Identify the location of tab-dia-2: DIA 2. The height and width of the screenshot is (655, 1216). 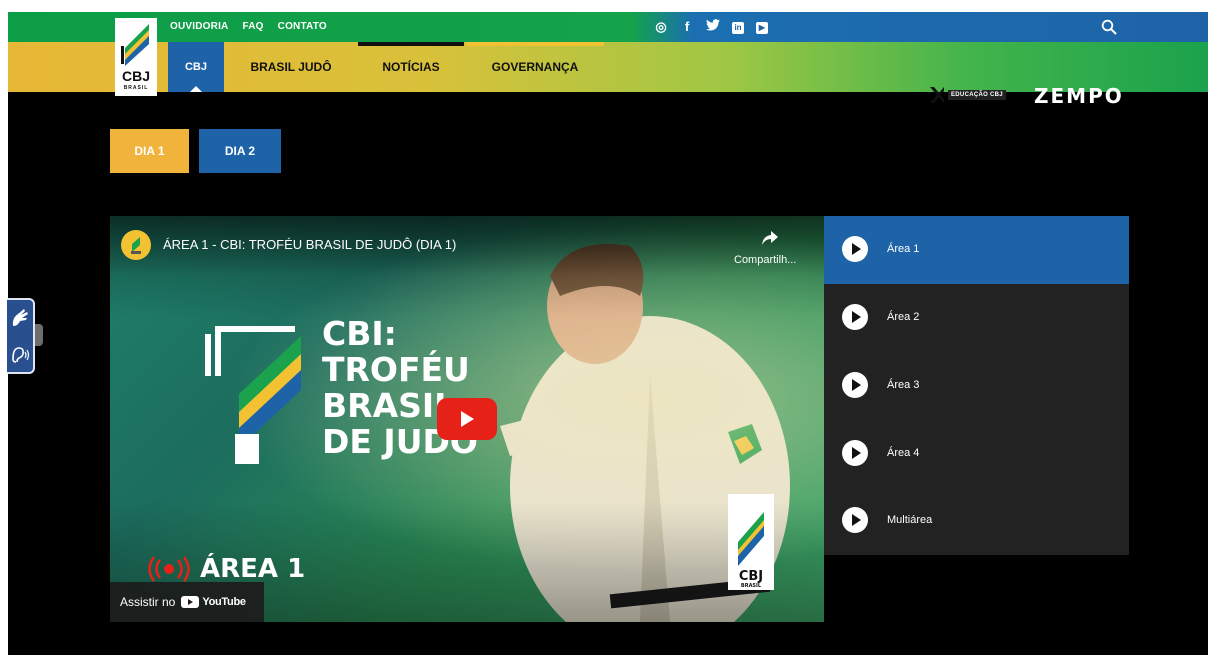
(240, 151).